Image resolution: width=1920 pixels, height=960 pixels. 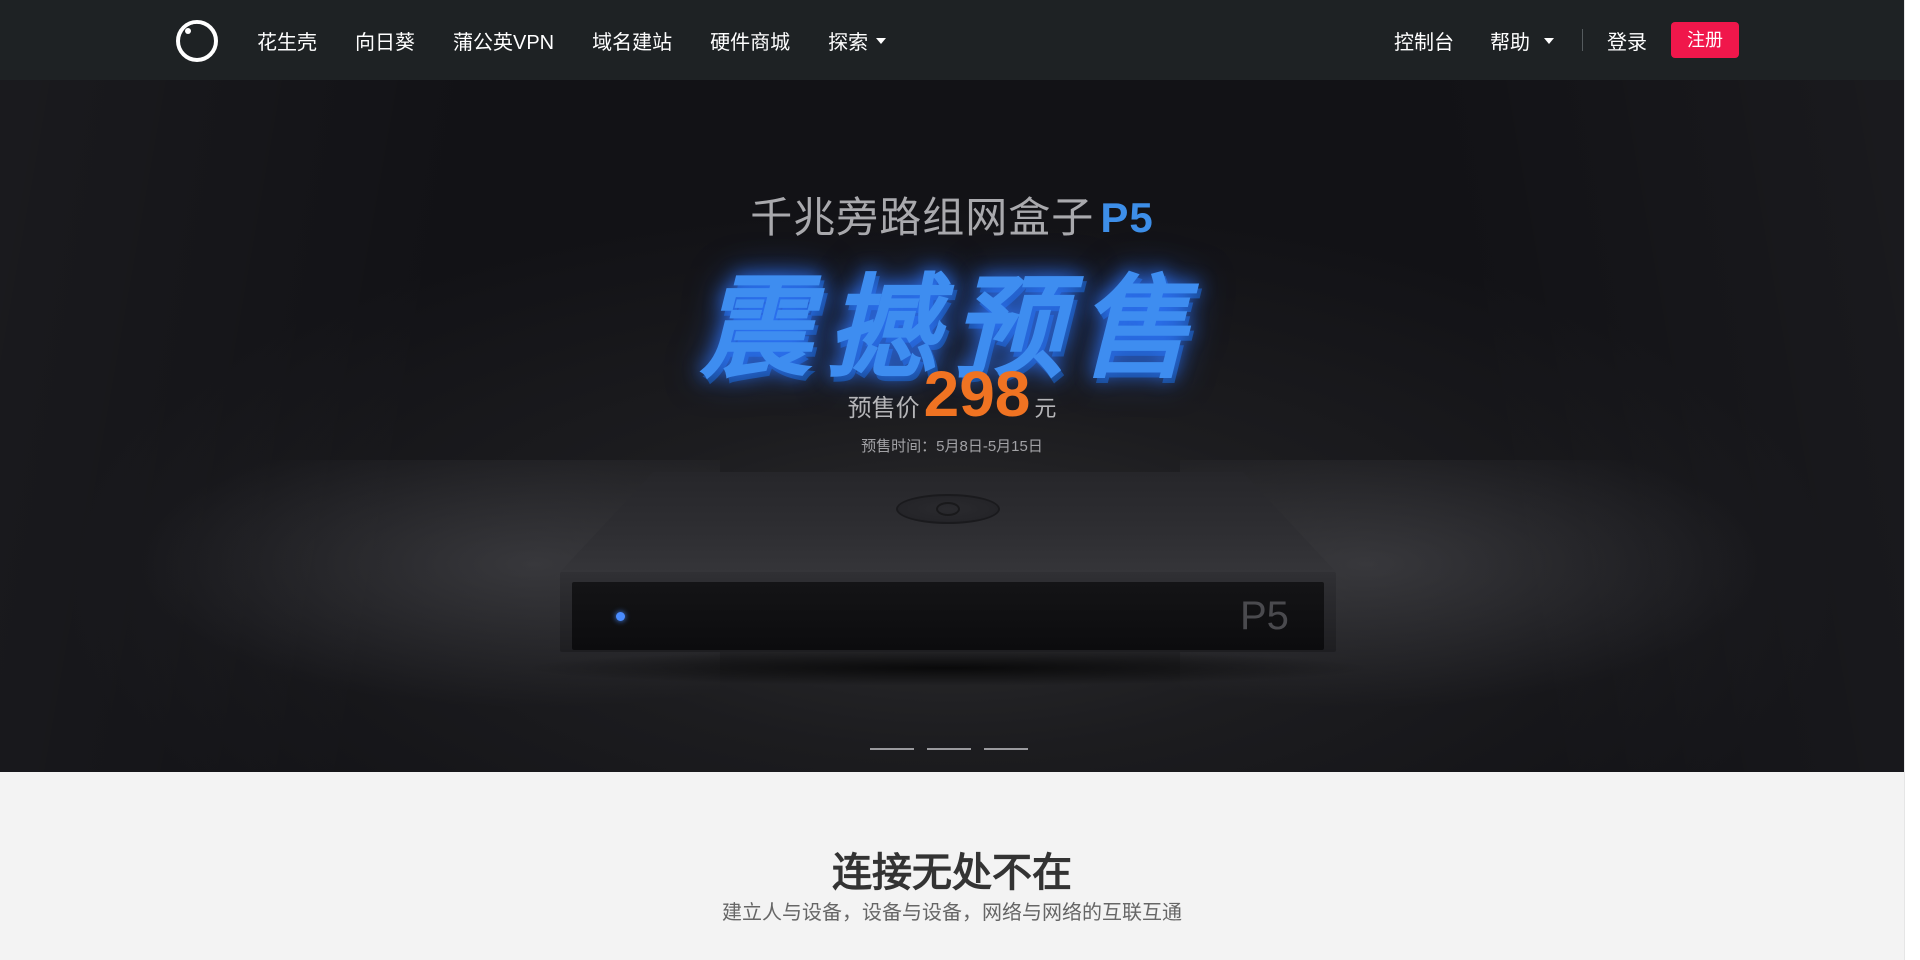 I want to click on nav-divider, so click(x=1582, y=40).